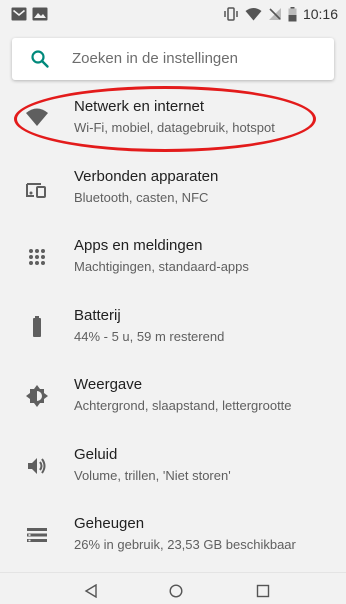 Image resolution: width=346 pixels, height=604 pixels. Describe the element at coordinates (275, 14) in the screenshot. I see `no-signal-icon` at that location.